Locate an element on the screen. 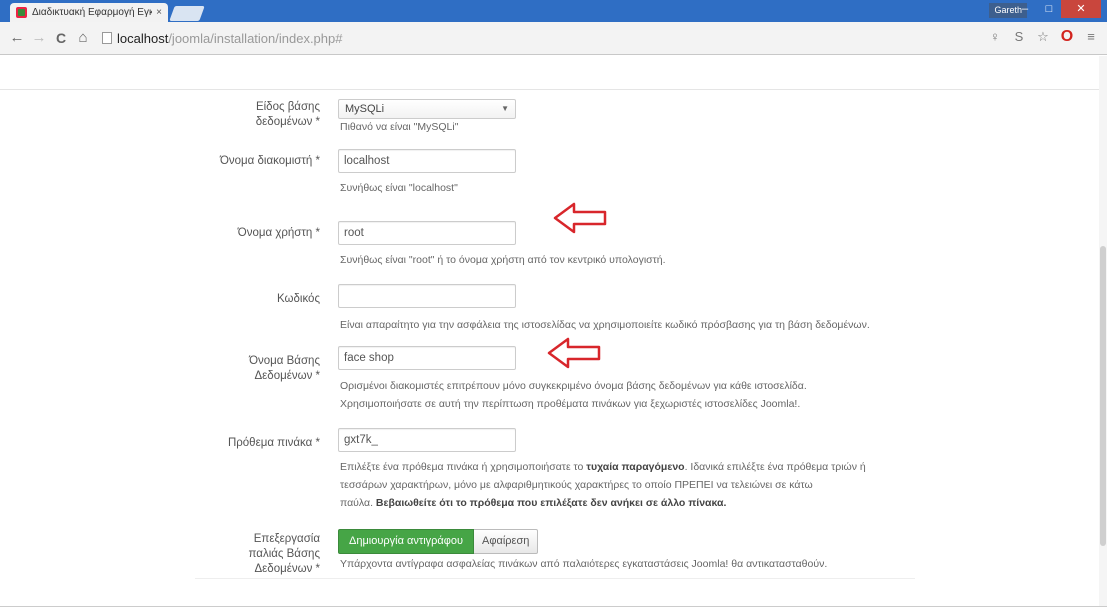 The height and width of the screenshot is (607, 1107). back-button: ← is located at coordinates (17, 38).